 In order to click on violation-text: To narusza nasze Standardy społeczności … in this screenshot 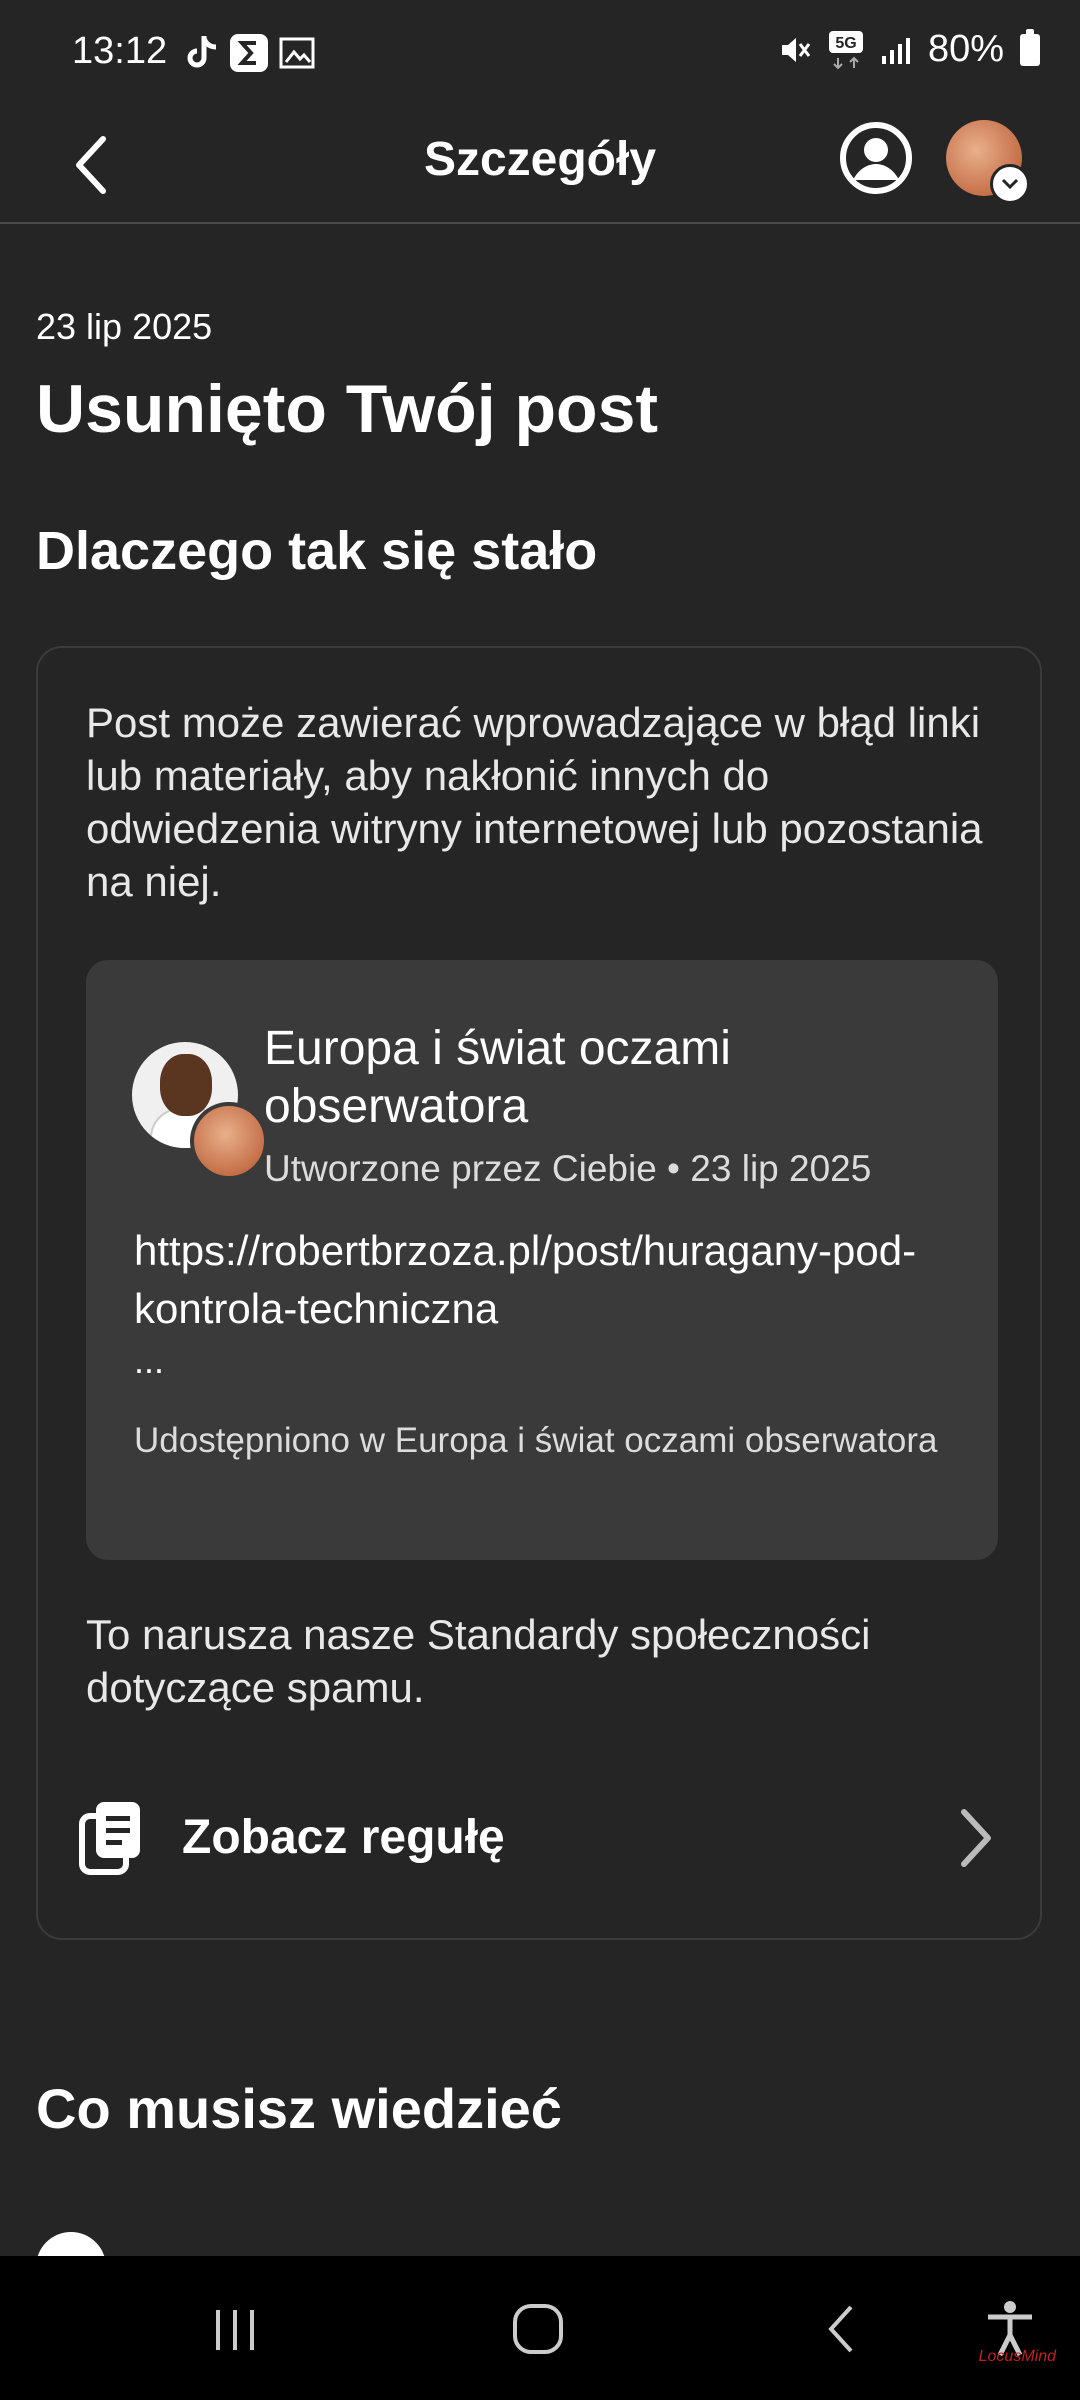, I will do `click(478, 1661)`.